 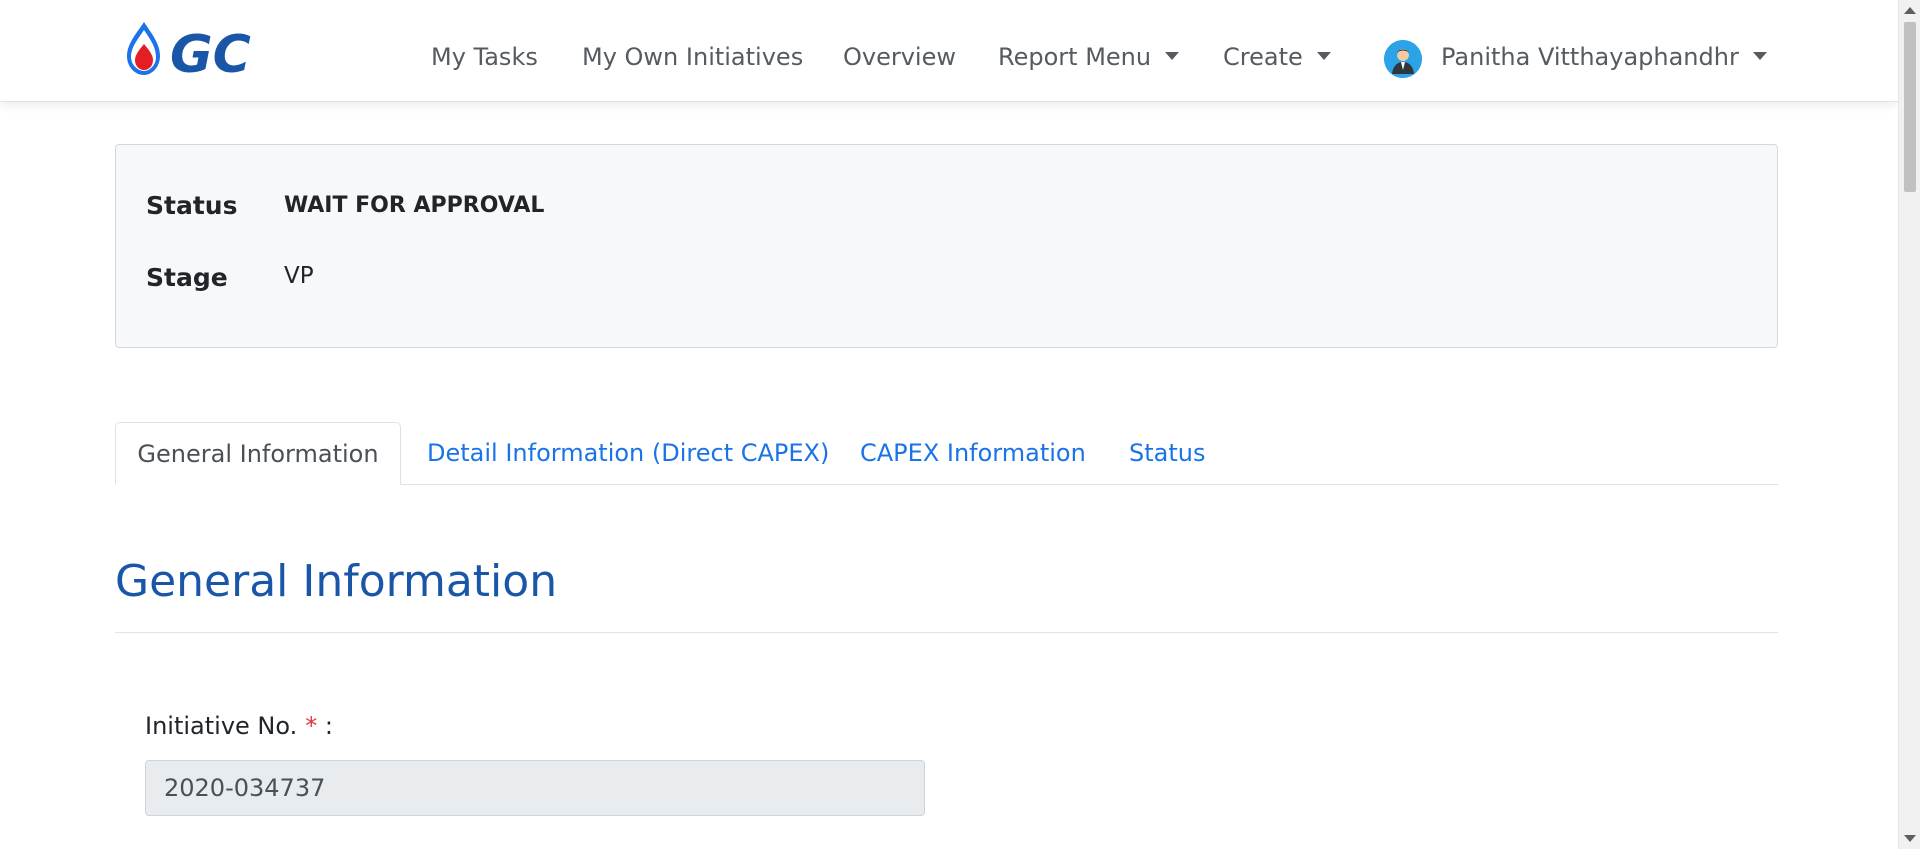 I want to click on status-value: WAIT FOR APPROVAL, so click(x=414, y=205).